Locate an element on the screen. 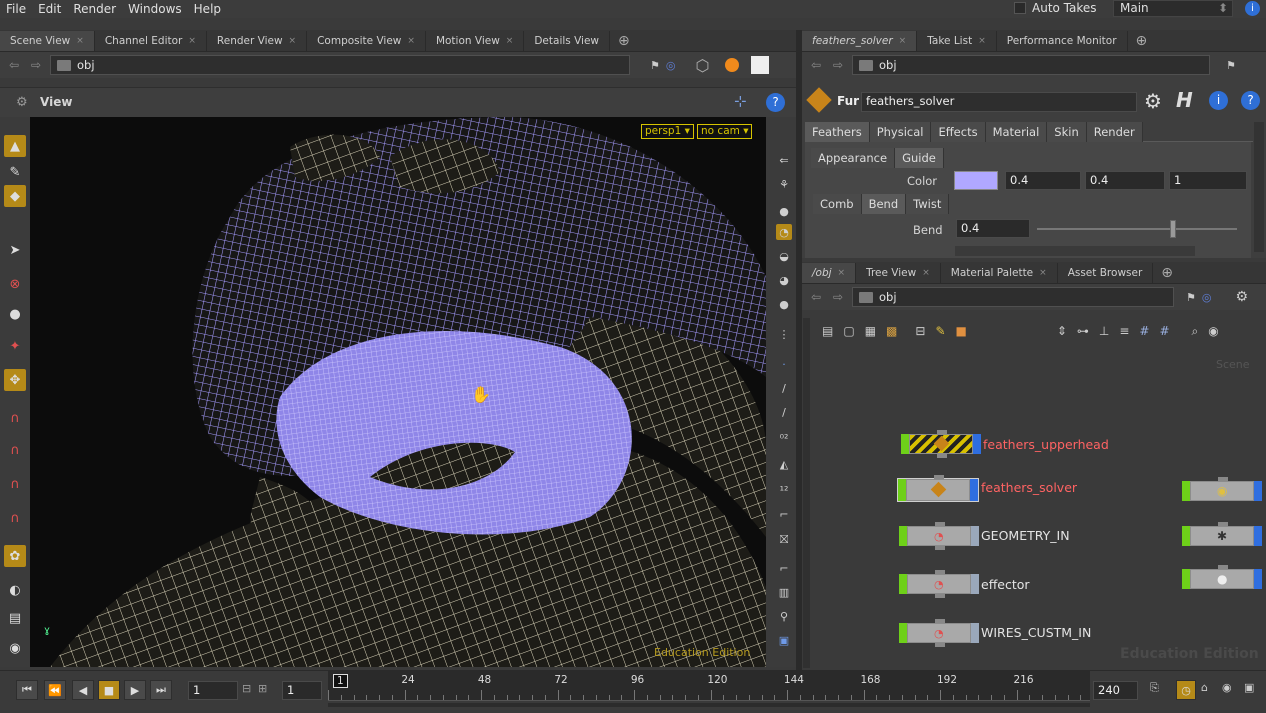 This screenshot has height=713, width=1266. node-feathers-solver is located at coordinates (938, 488).